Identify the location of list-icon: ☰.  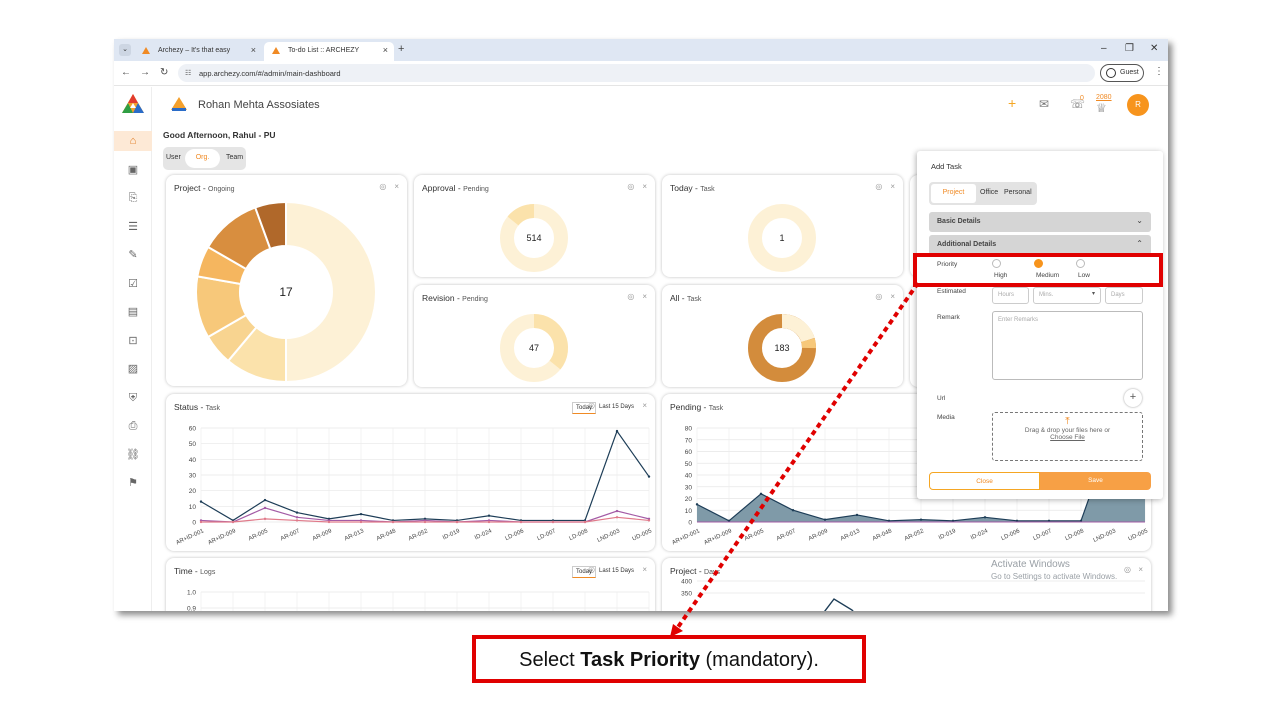
(133, 227).